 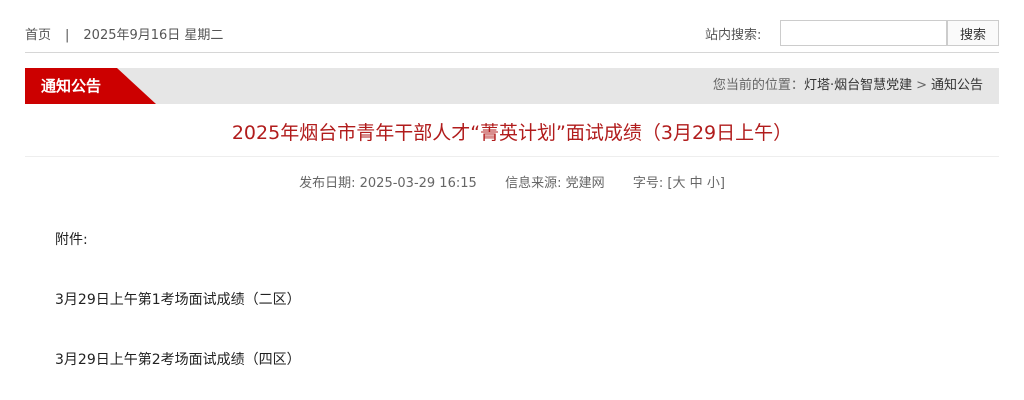 What do you see at coordinates (973, 33) in the screenshot?
I see `search-button: 搜索` at bounding box center [973, 33].